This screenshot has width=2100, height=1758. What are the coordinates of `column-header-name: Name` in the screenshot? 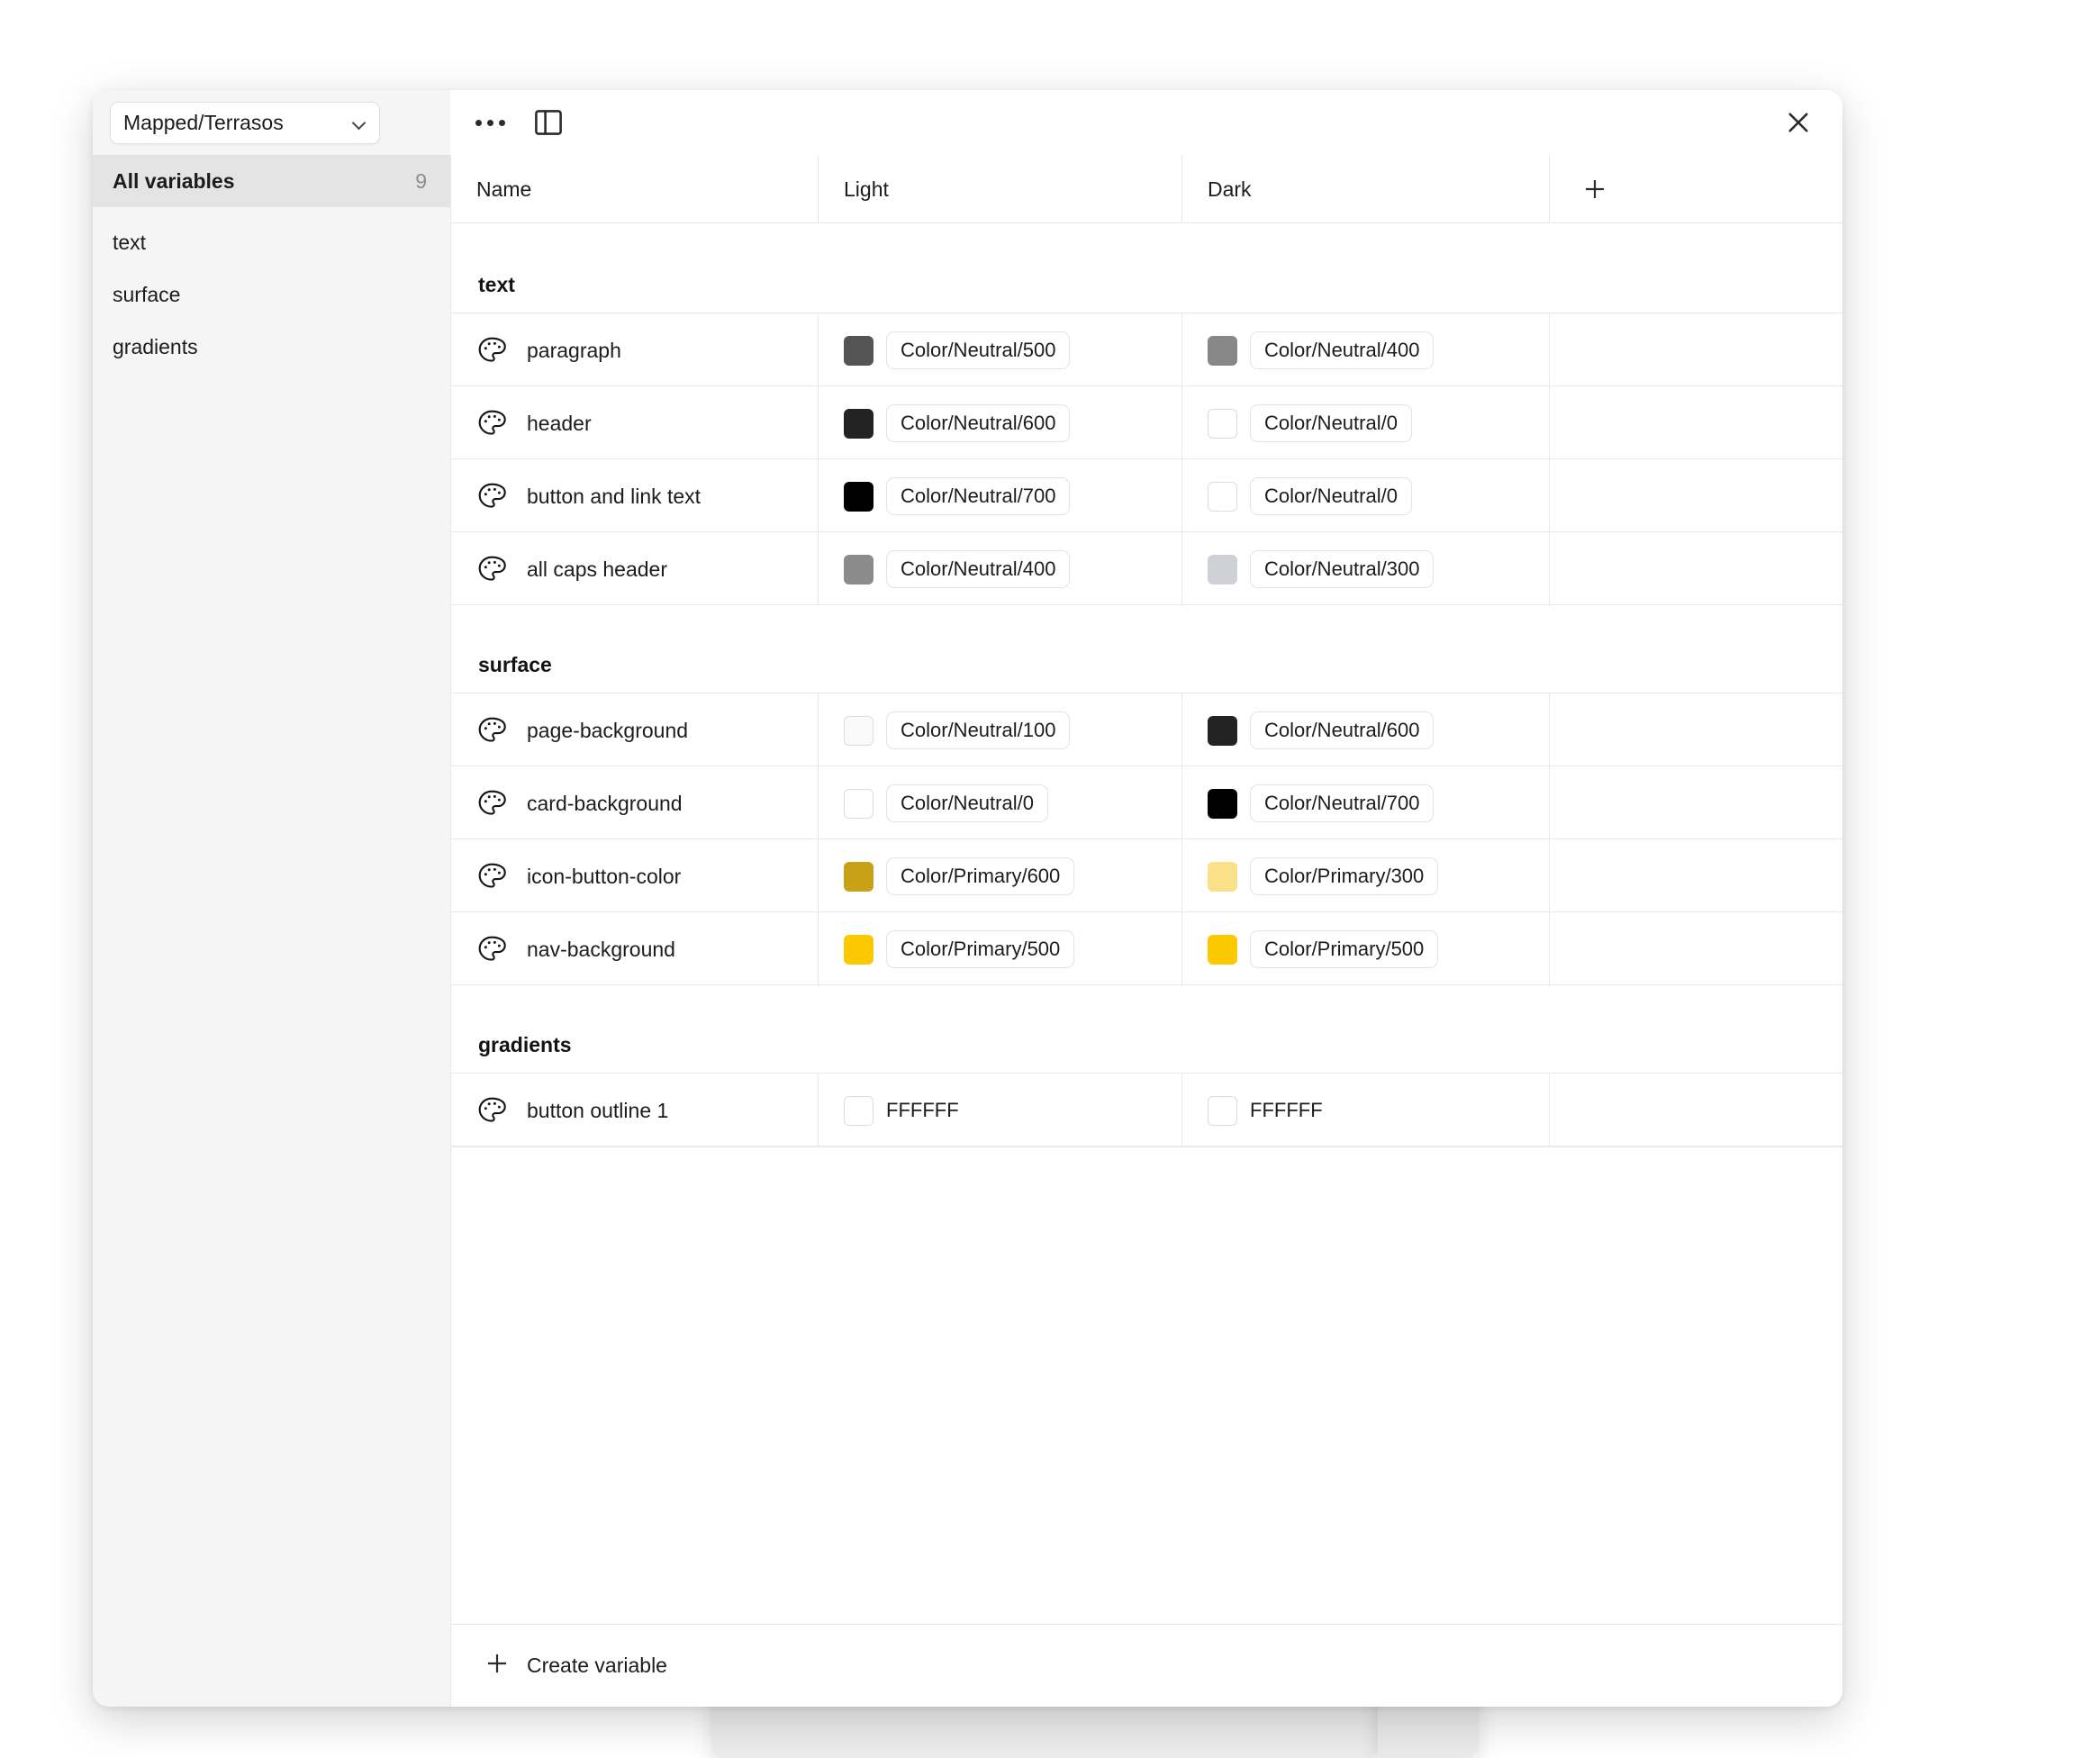 It's located at (635, 189).